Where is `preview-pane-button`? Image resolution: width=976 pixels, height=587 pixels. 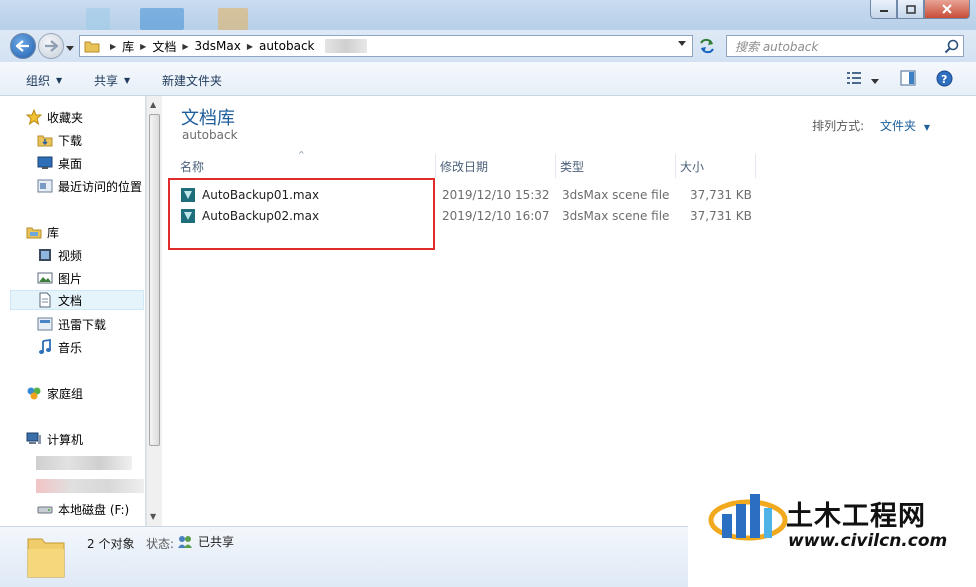
preview-pane-button is located at coordinates (908, 79).